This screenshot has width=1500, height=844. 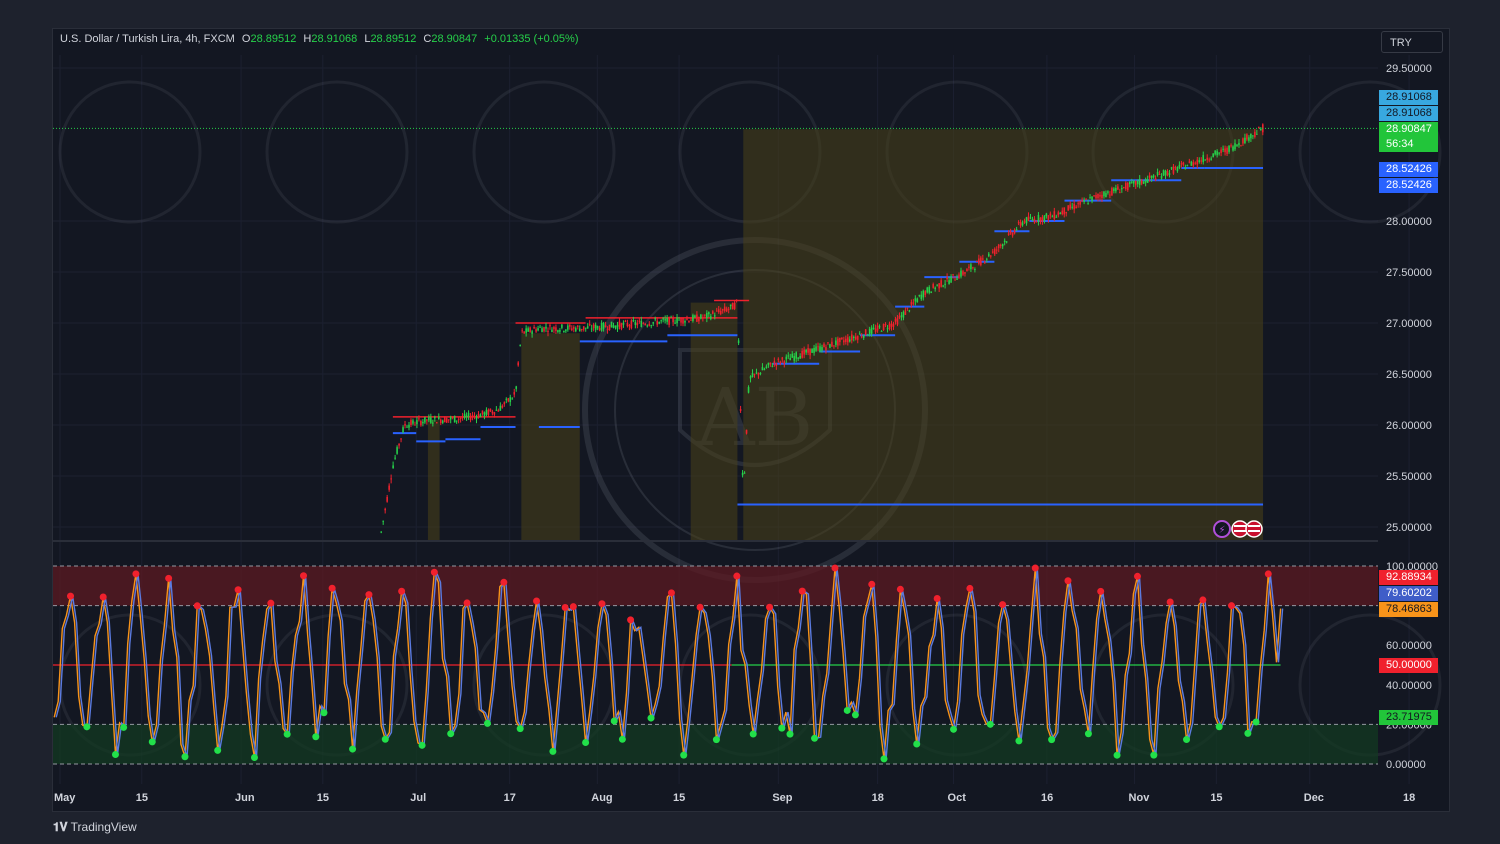 I want to click on price-tick-label: 29.50000, so click(x=1409, y=69).